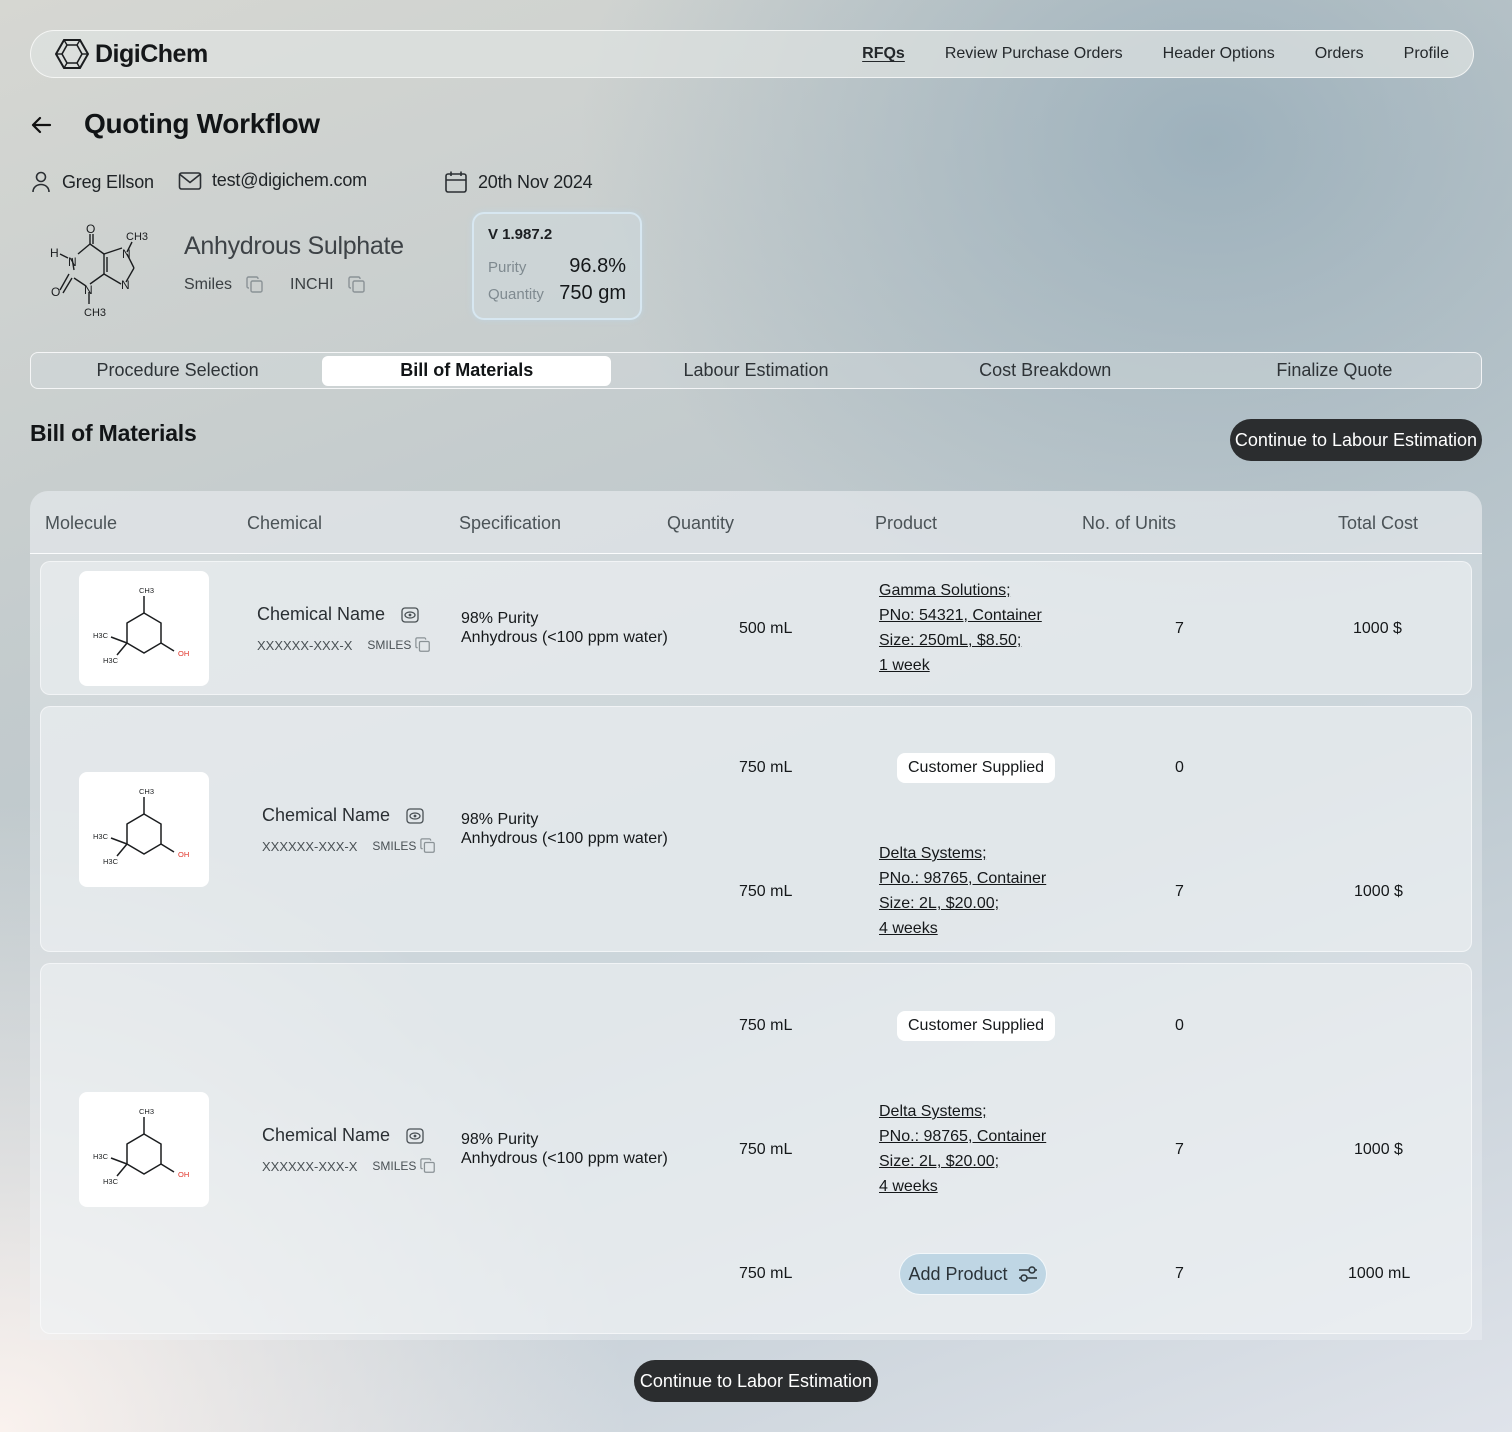 The image size is (1512, 1432). What do you see at coordinates (151, 53) in the screenshot?
I see `brand-name: DigiChem` at bounding box center [151, 53].